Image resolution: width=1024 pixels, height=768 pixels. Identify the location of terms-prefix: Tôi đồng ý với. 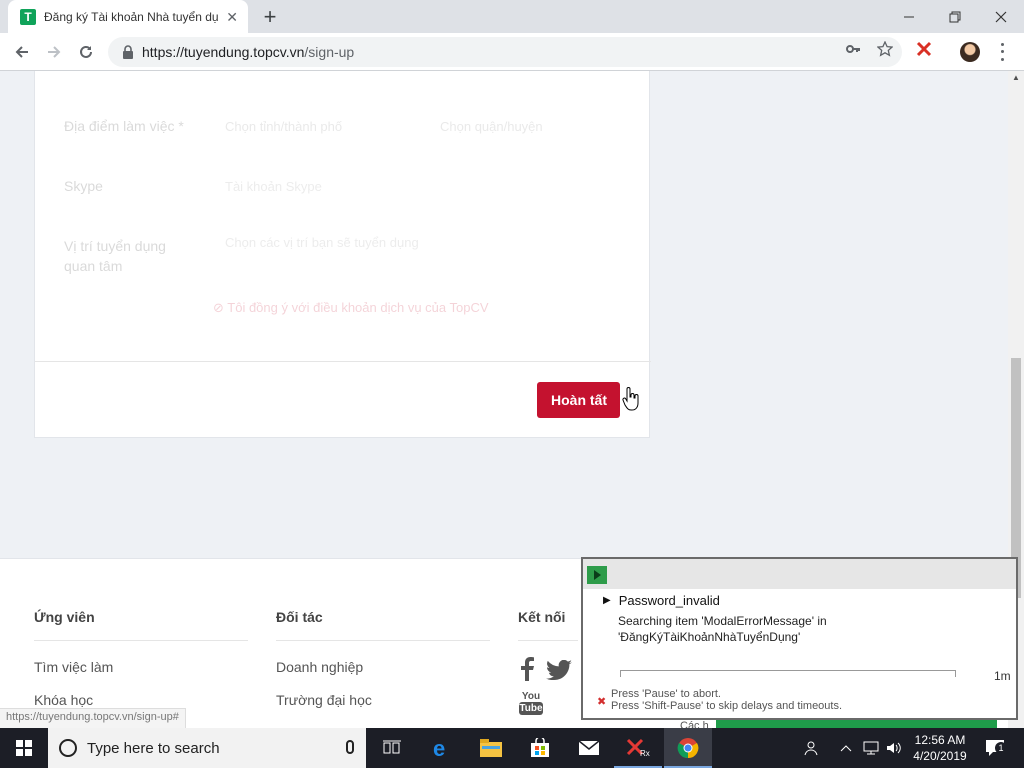
(268, 307).